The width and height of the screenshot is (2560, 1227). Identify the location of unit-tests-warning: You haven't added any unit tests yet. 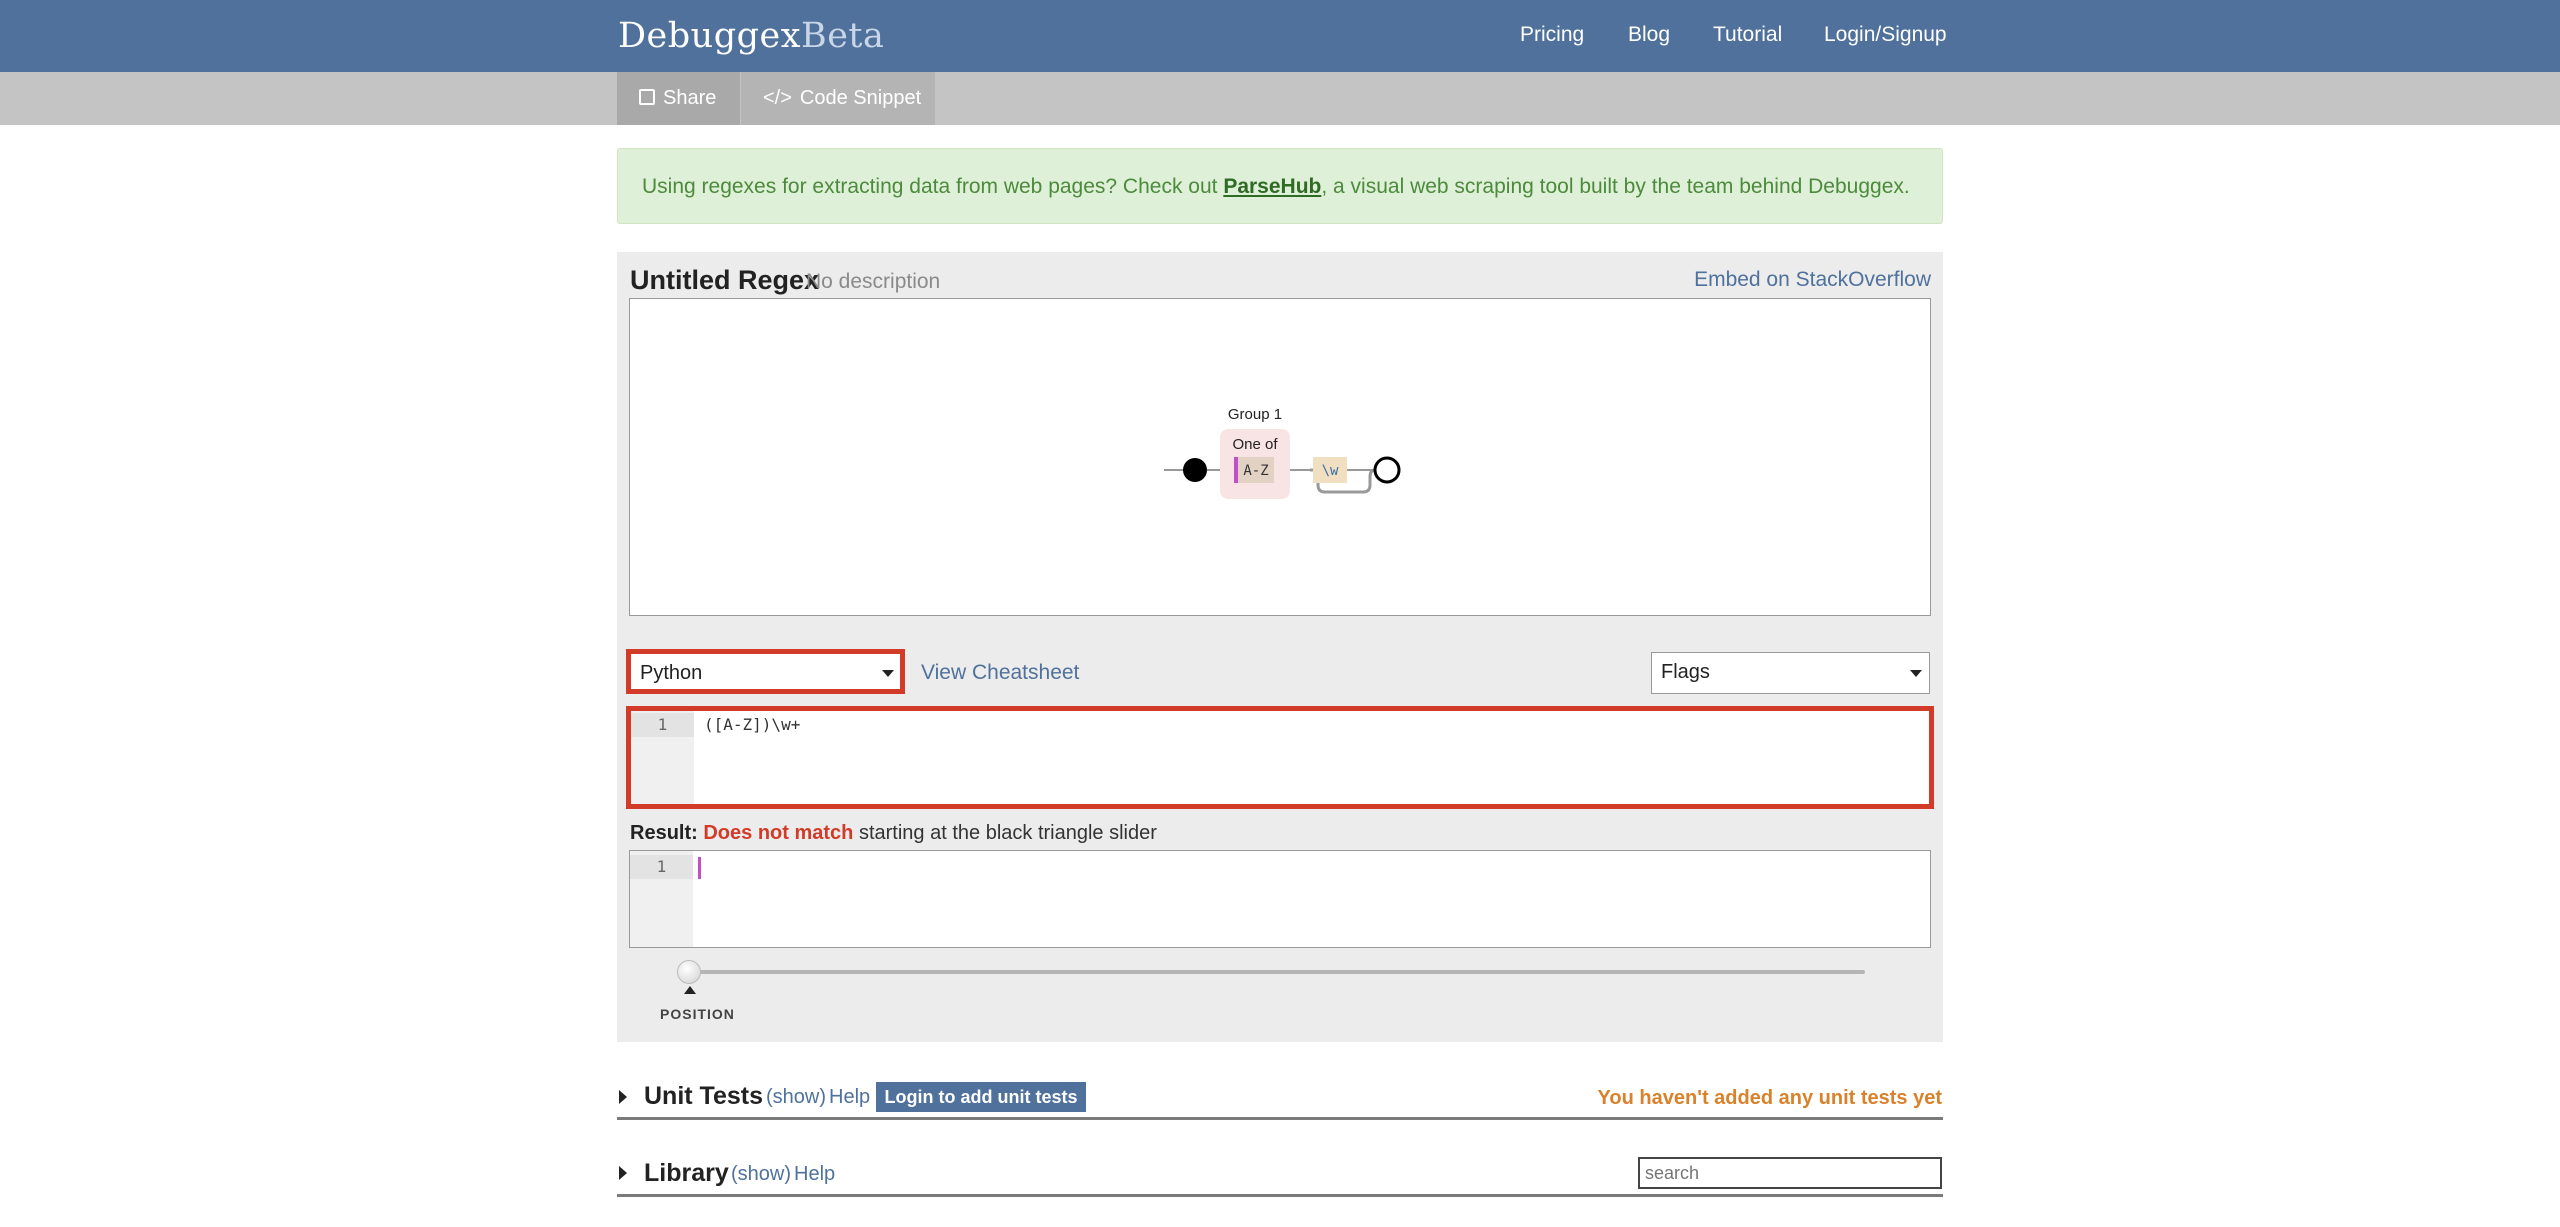
(1769, 1098).